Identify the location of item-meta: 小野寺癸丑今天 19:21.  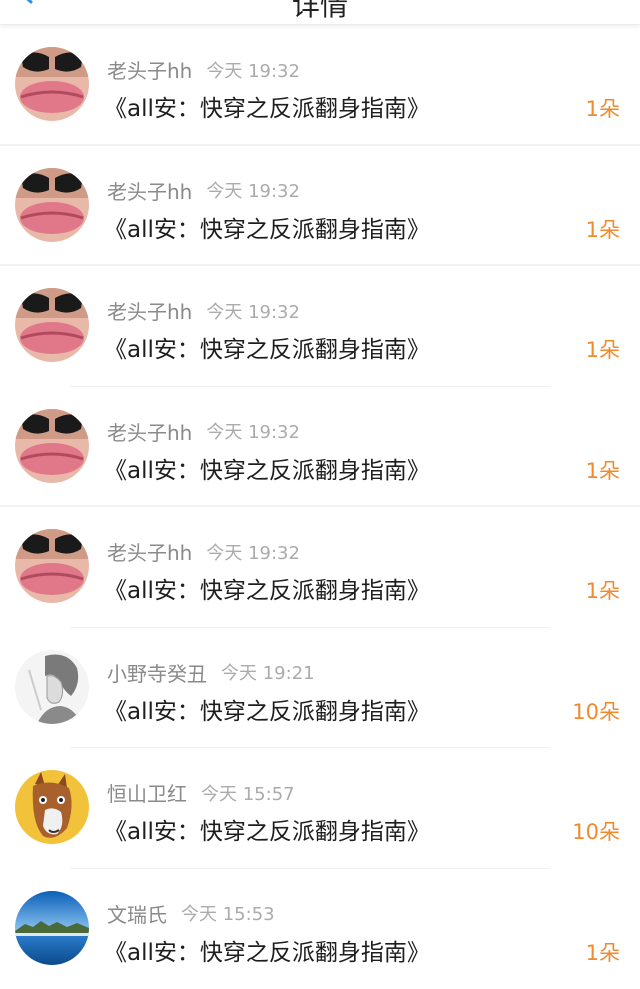
(211, 671).